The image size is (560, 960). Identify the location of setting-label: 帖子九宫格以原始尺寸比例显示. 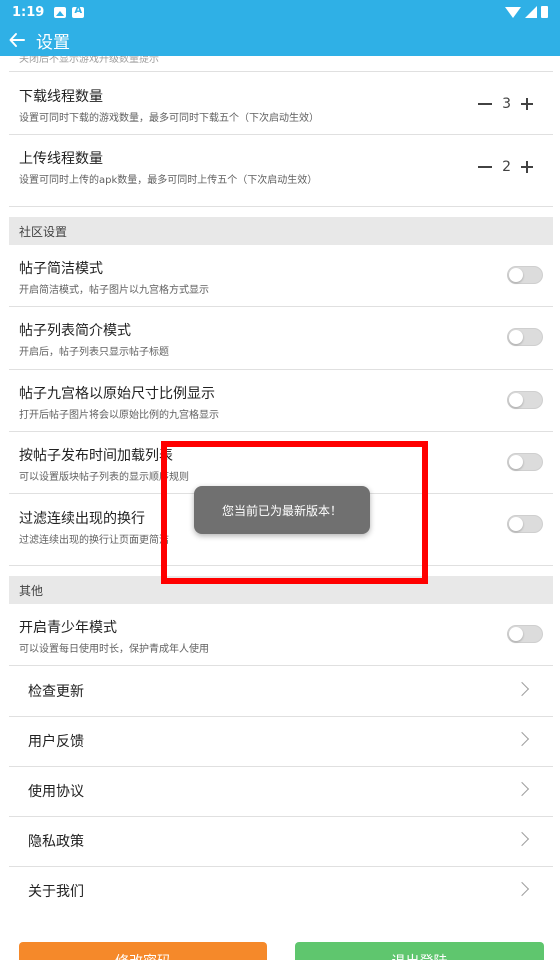
(117, 394).